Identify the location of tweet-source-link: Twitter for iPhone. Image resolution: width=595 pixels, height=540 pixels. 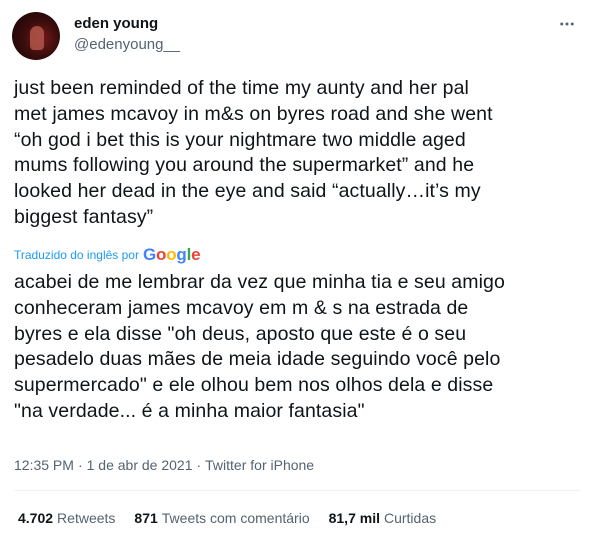
(259, 465).